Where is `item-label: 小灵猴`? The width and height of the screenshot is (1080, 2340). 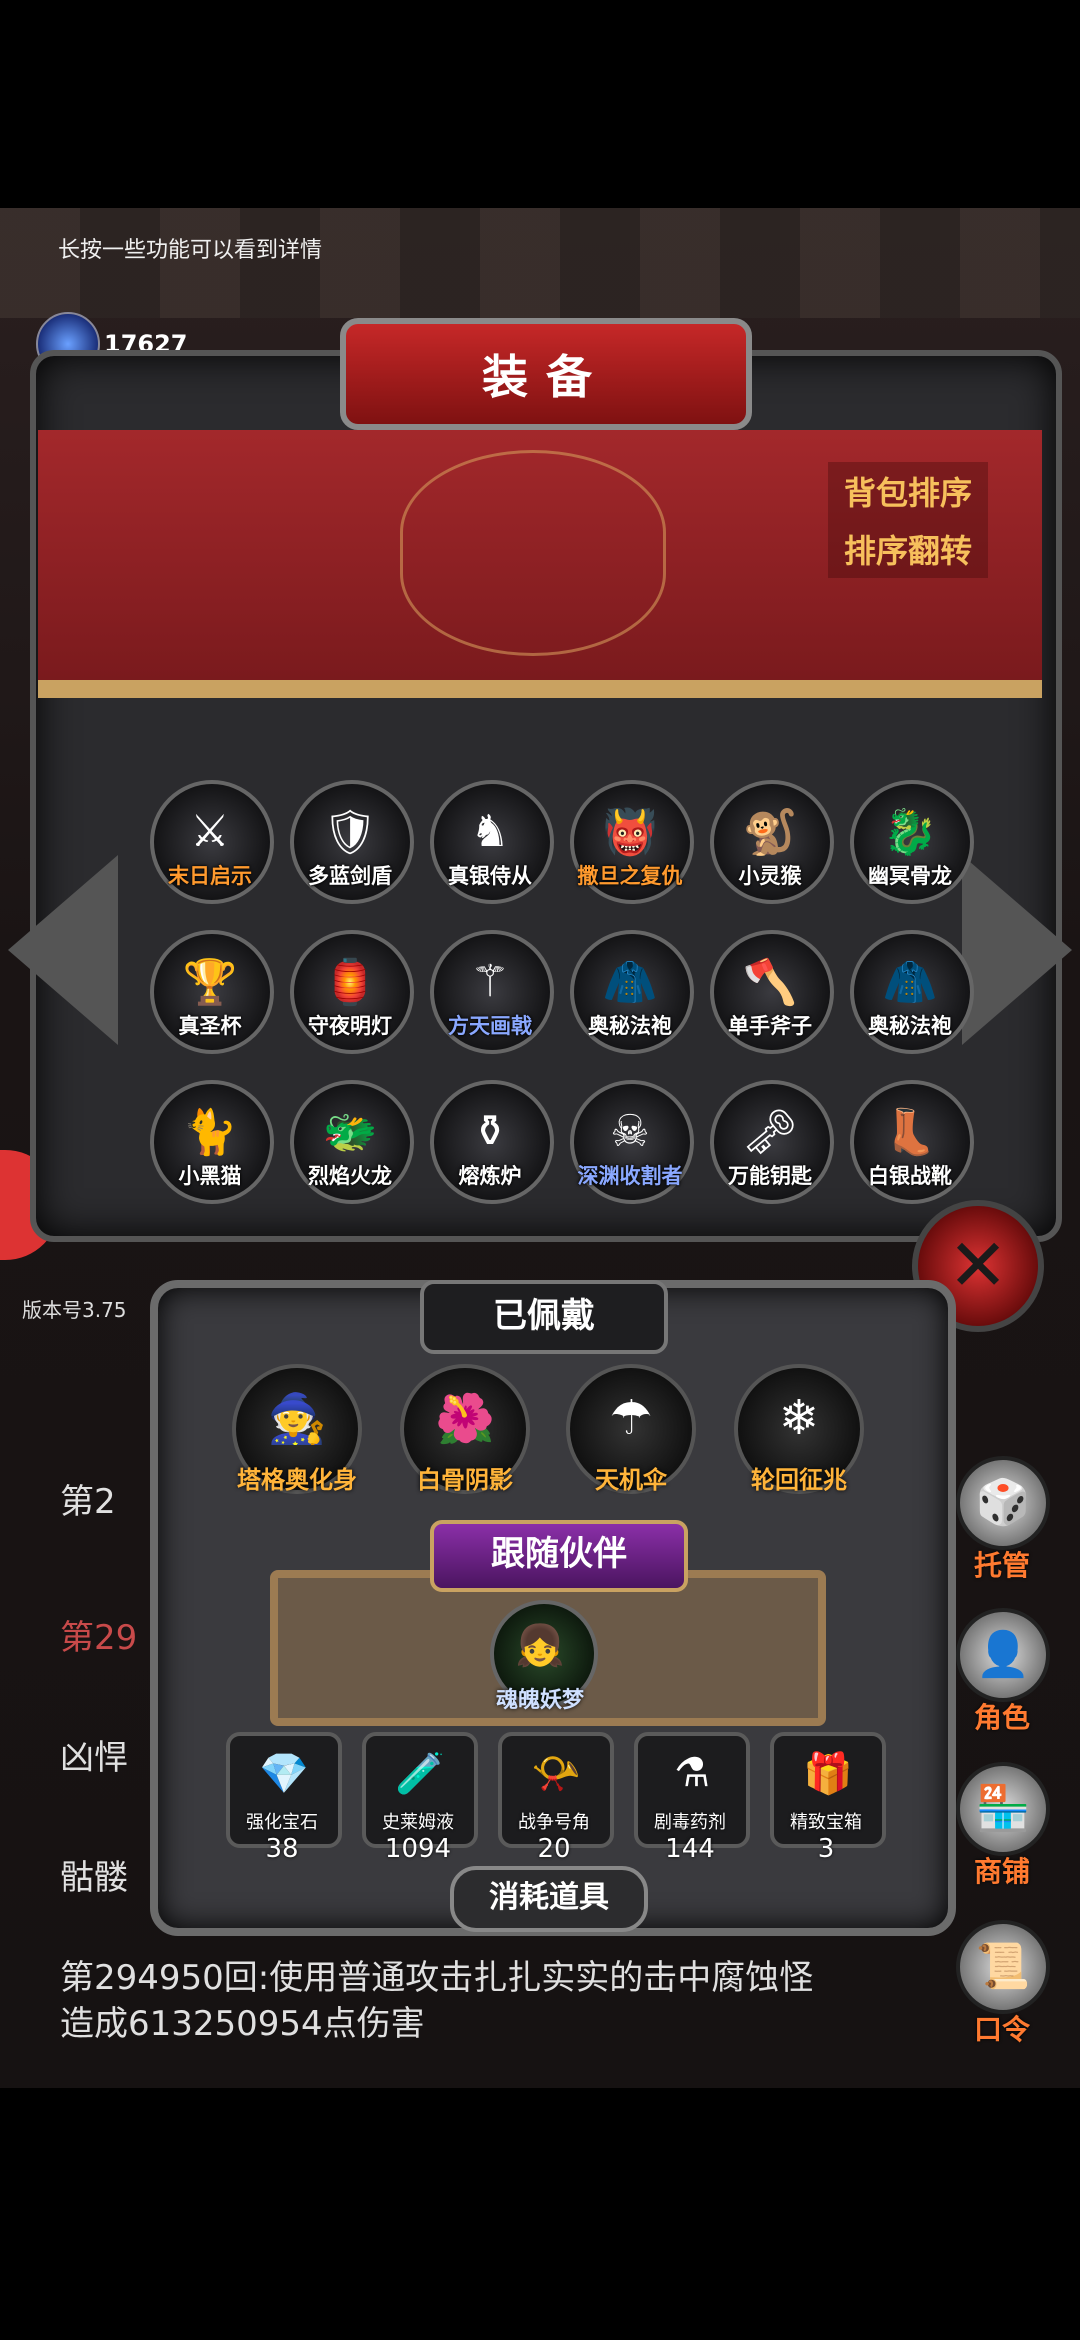 item-label: 小灵猴 is located at coordinates (770, 876).